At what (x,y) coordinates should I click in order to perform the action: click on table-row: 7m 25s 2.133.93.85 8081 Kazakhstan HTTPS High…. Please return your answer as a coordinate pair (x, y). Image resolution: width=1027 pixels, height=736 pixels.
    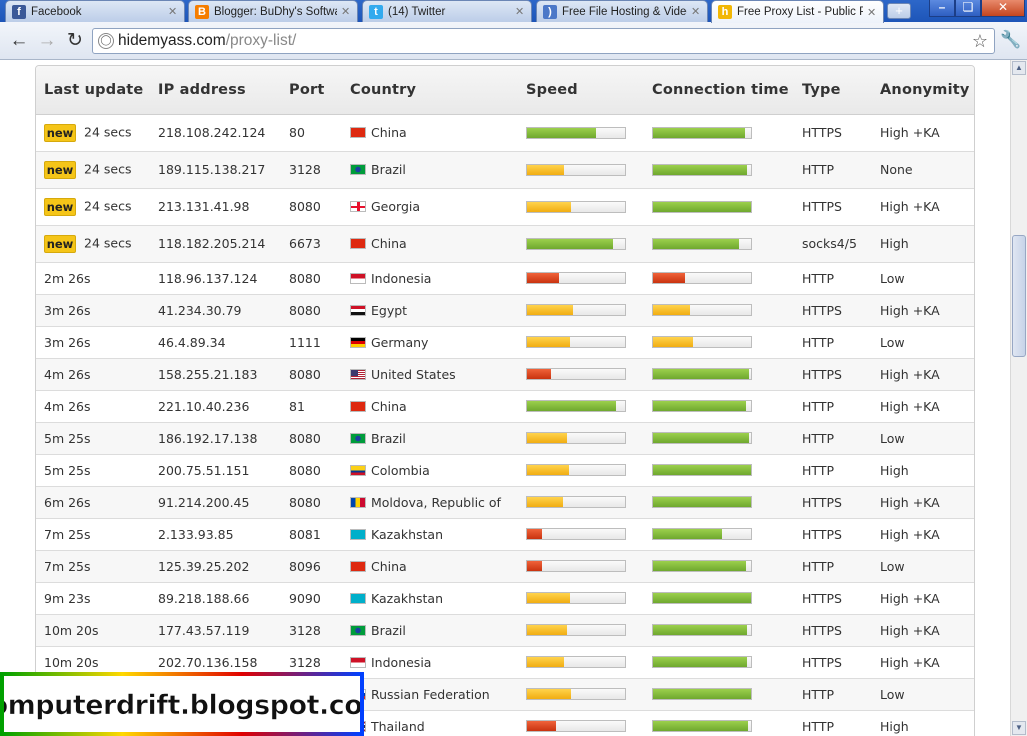
    Looking at the image, I should click on (505, 534).